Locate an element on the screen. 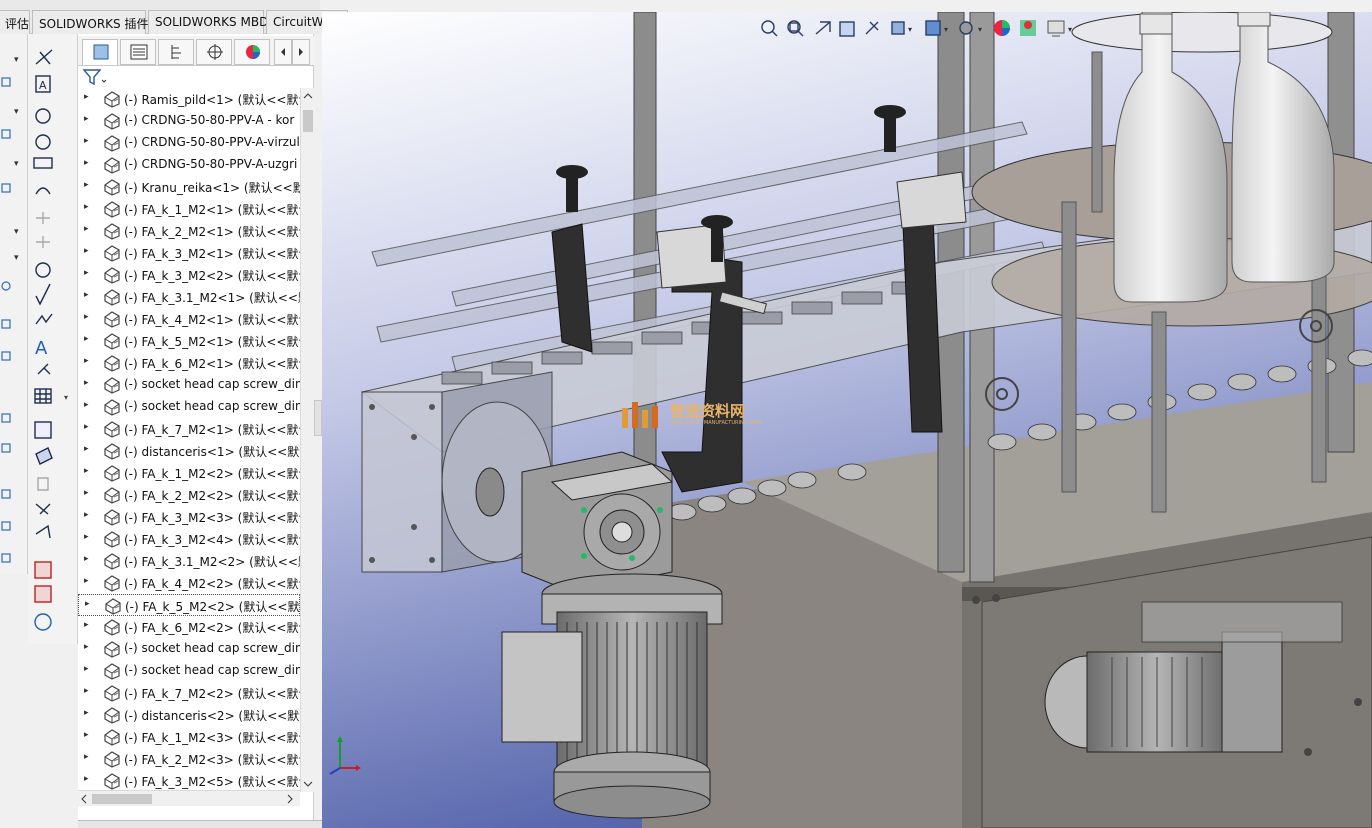 This screenshot has width=1372, height=828. tree-item-label: (-) FA_k_2_M2<2> (默认<<默认 is located at coordinates (212, 496).